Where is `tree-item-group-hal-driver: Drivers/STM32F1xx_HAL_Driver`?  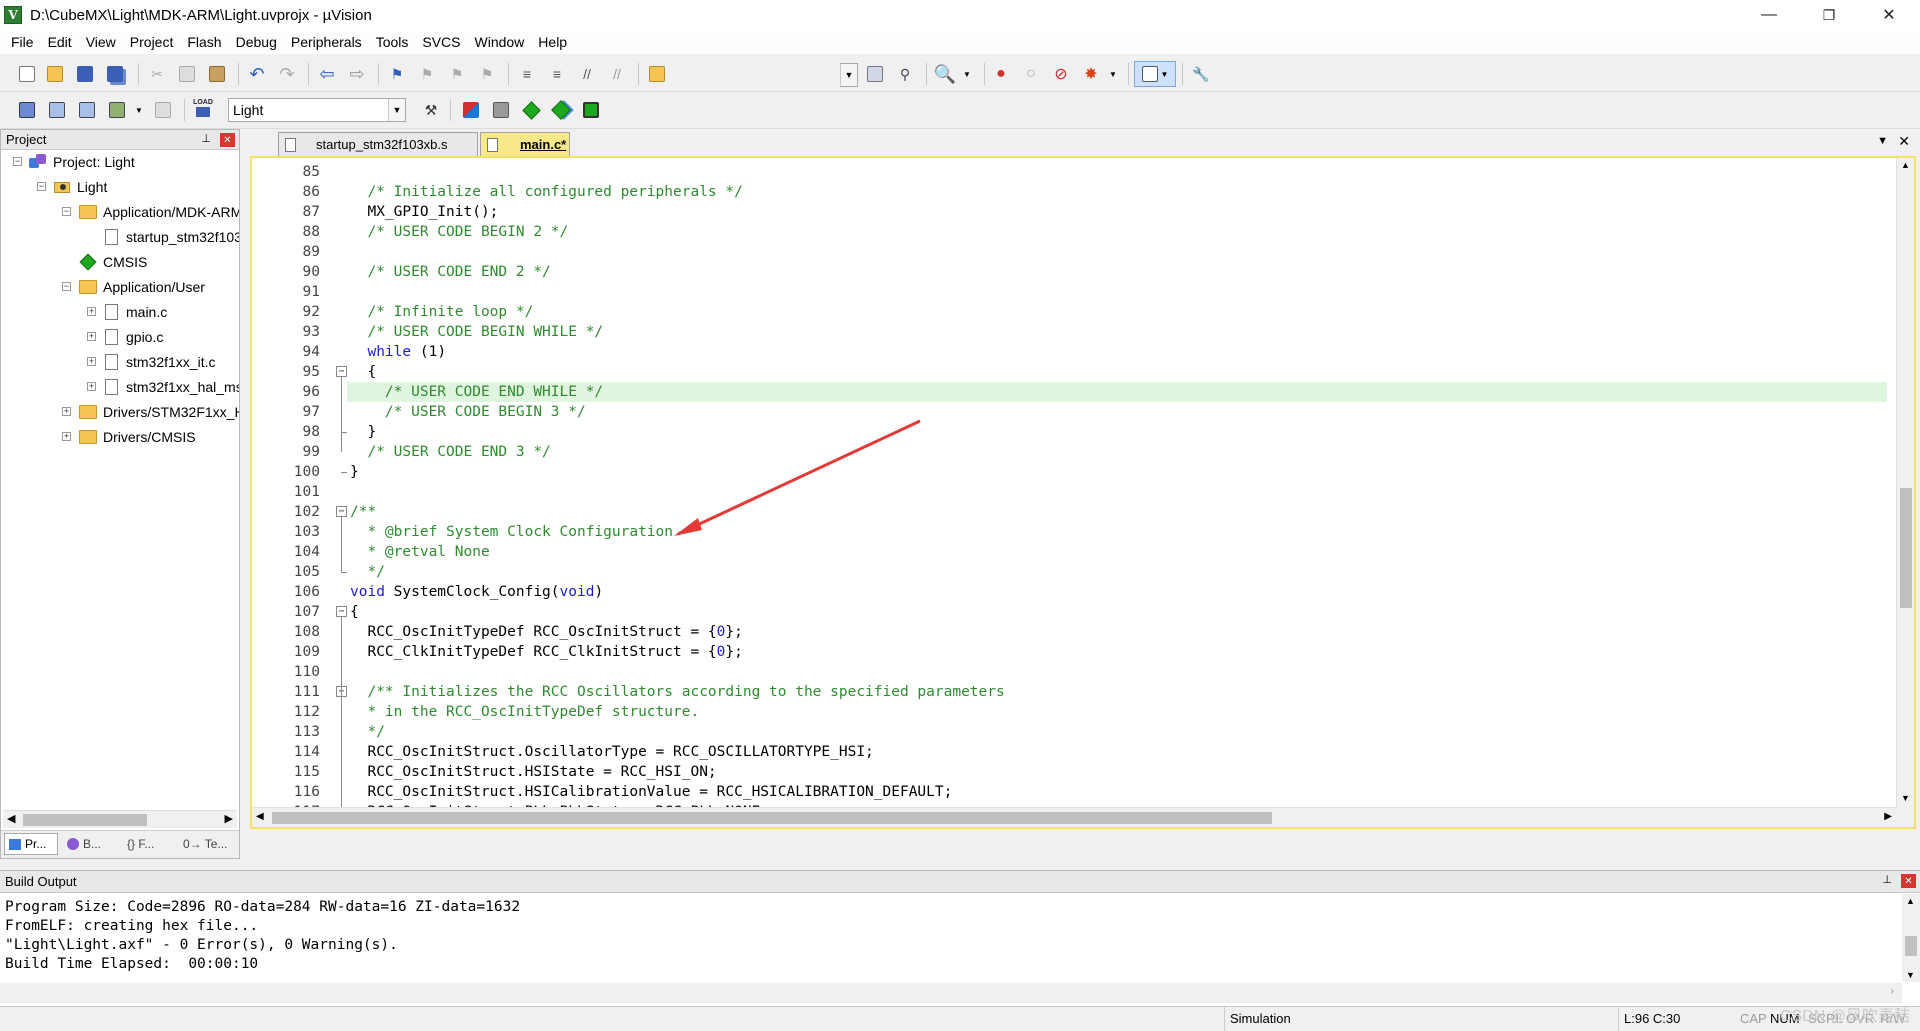
tree-item-group-hal-driver: Drivers/STM32F1xx_HAL_Driver is located at coordinates (159, 412).